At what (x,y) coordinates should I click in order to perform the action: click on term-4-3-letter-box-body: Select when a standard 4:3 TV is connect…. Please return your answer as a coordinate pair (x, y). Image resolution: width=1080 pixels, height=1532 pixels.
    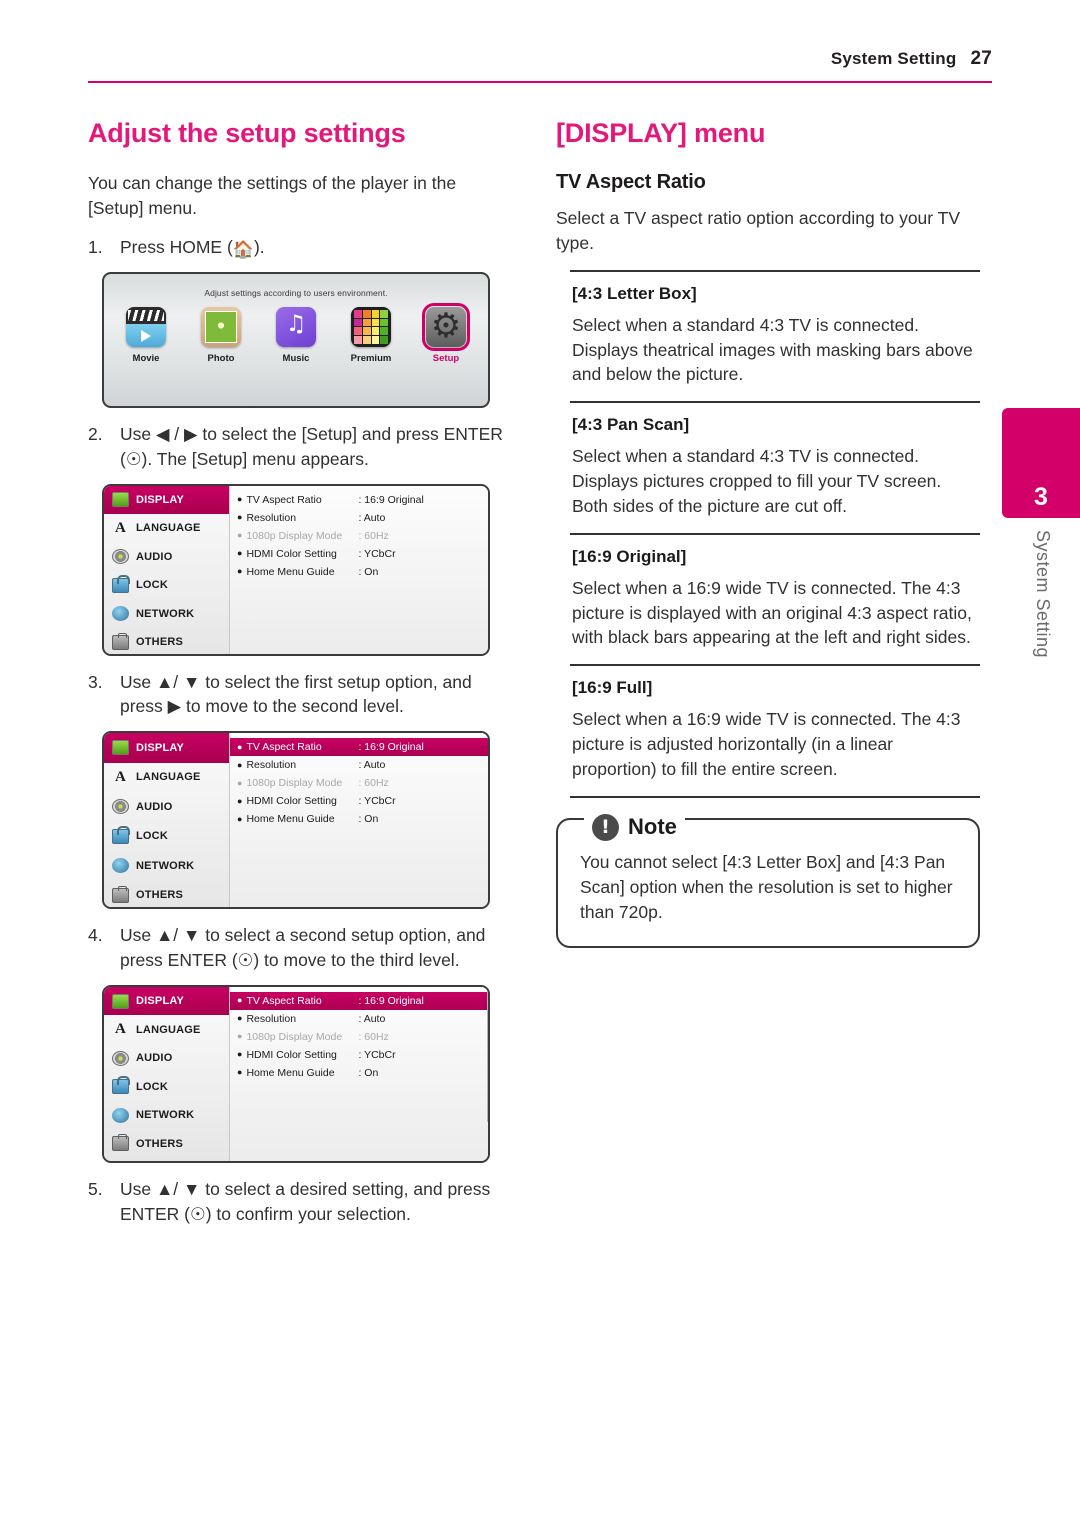
    Looking at the image, I should click on (772, 349).